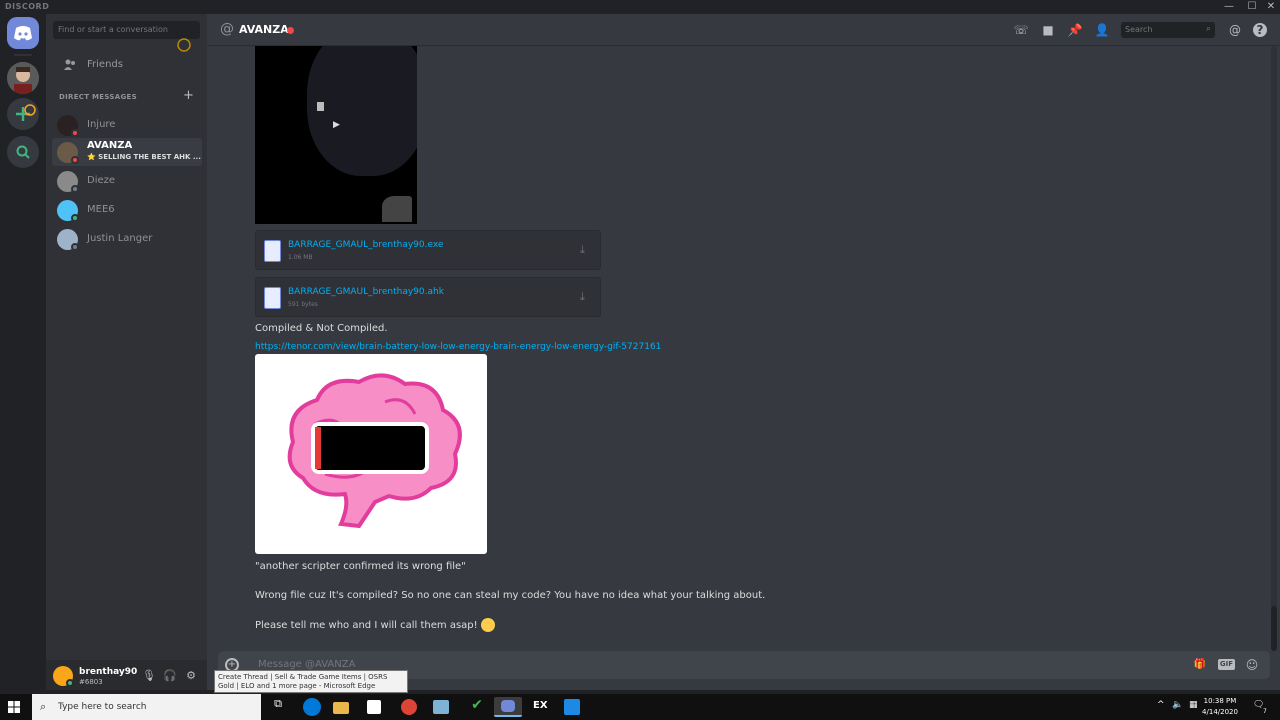  What do you see at coordinates (69, 64) in the screenshot?
I see `friends-icon` at bounding box center [69, 64].